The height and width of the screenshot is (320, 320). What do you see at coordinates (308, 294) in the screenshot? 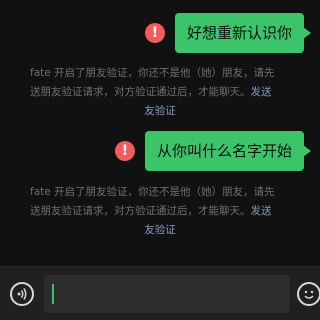
I see `emoji-icon` at bounding box center [308, 294].